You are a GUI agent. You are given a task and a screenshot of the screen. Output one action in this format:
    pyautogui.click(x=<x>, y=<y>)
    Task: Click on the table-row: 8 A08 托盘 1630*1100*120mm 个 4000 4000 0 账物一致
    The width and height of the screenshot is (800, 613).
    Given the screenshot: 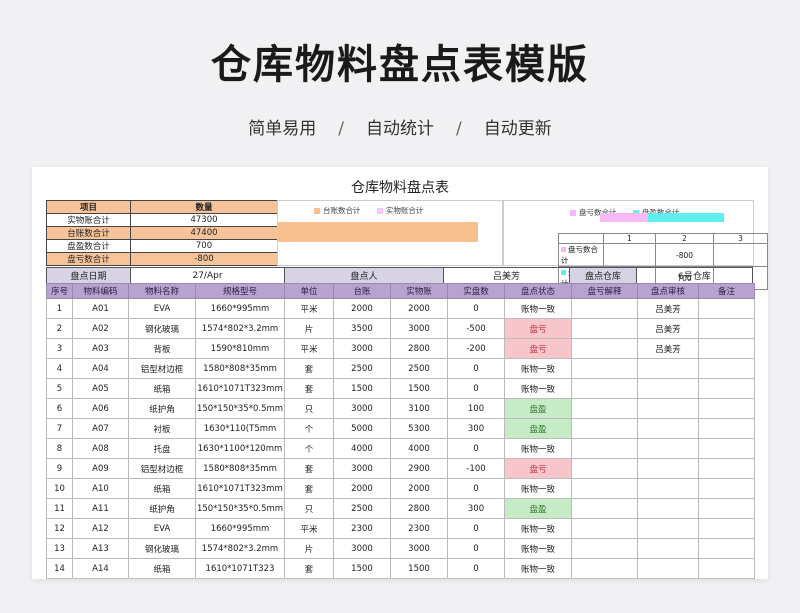 What is the action you would take?
    pyautogui.click(x=400, y=448)
    